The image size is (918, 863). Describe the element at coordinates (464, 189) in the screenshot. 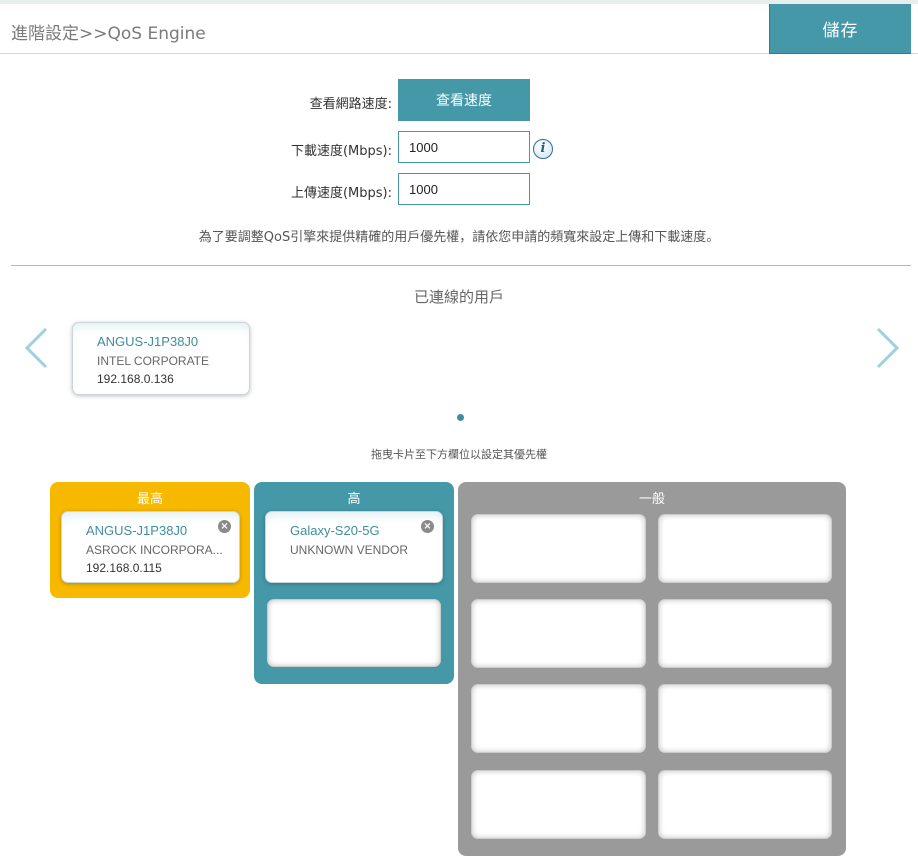

I see `upload-speed-input` at that location.